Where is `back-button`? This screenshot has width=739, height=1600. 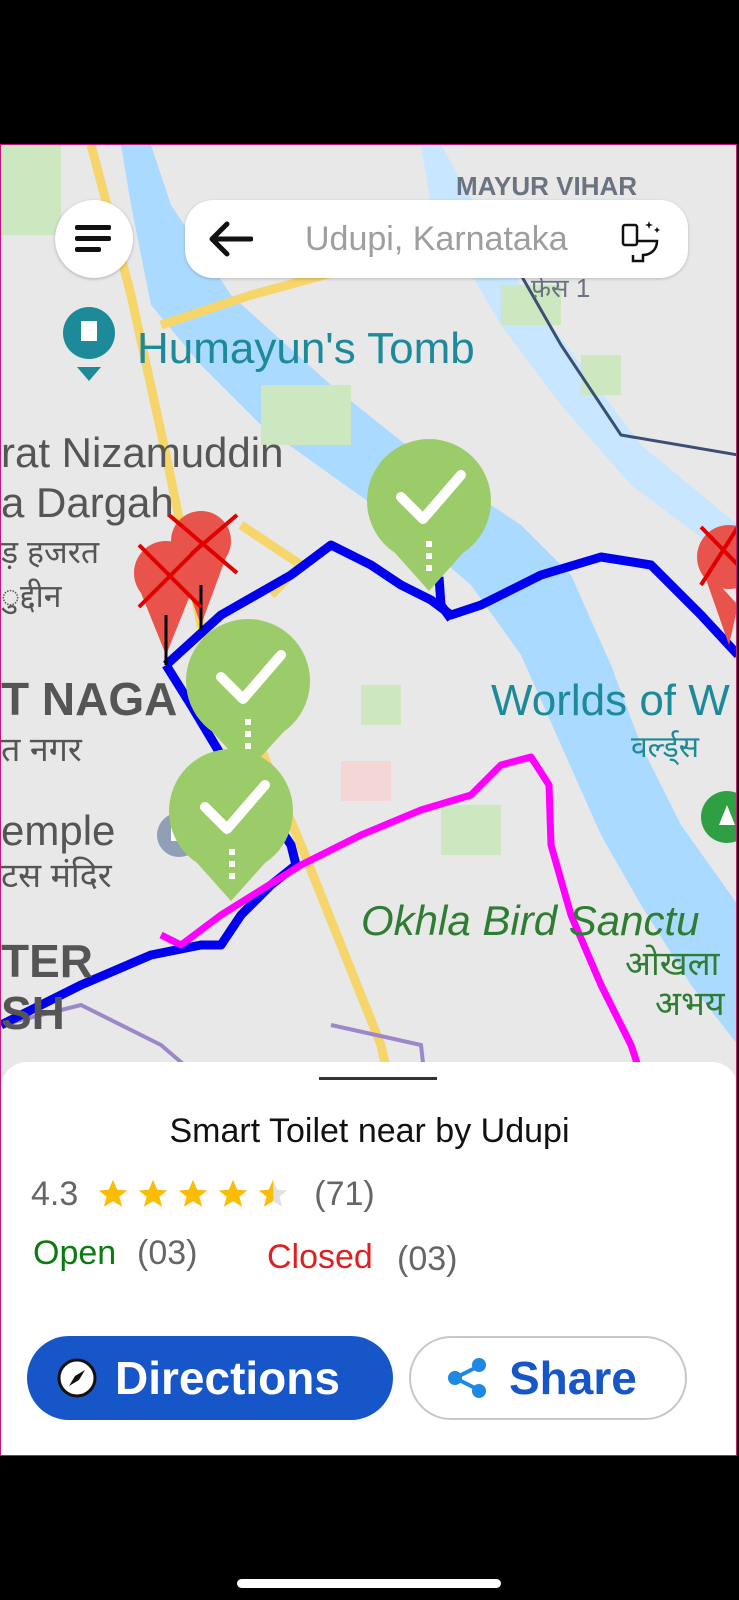
back-button is located at coordinates (230, 239).